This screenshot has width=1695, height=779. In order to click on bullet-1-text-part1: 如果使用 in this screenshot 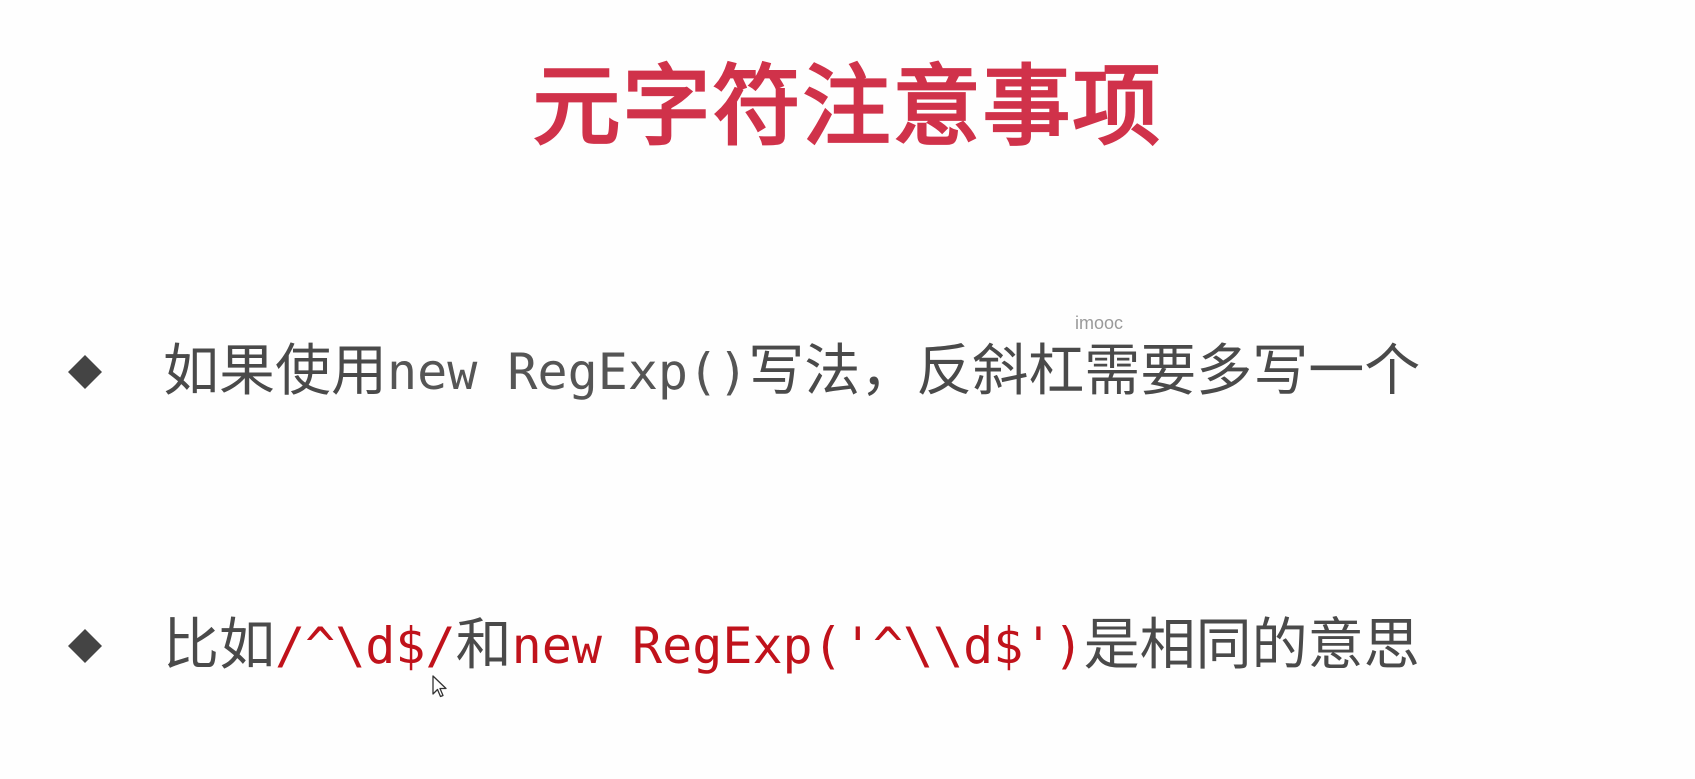, I will do `click(275, 371)`.